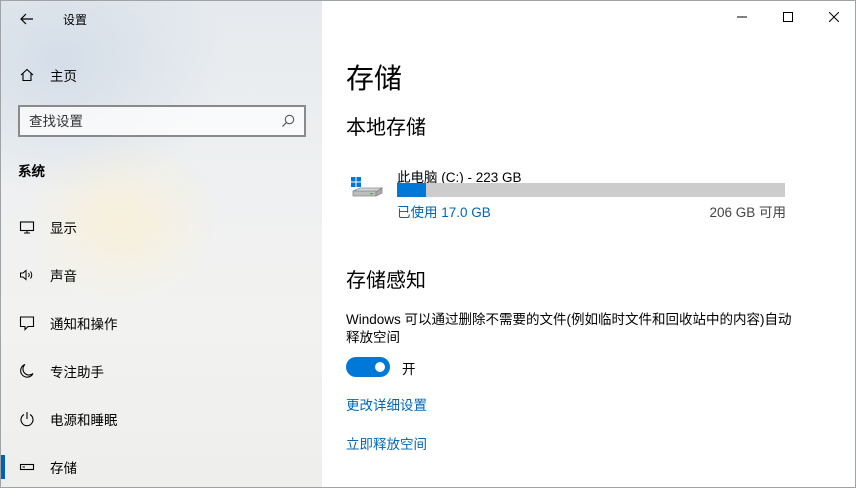 The width and height of the screenshot is (856, 488). I want to click on monitor-icon, so click(27, 227).